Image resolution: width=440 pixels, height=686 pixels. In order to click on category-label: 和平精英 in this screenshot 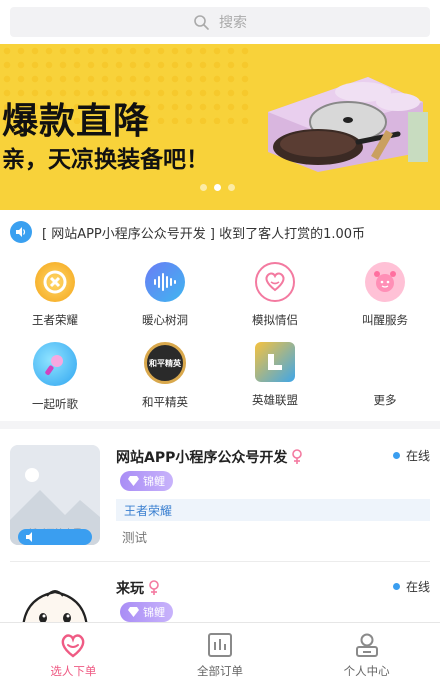, I will do `click(165, 402)`.